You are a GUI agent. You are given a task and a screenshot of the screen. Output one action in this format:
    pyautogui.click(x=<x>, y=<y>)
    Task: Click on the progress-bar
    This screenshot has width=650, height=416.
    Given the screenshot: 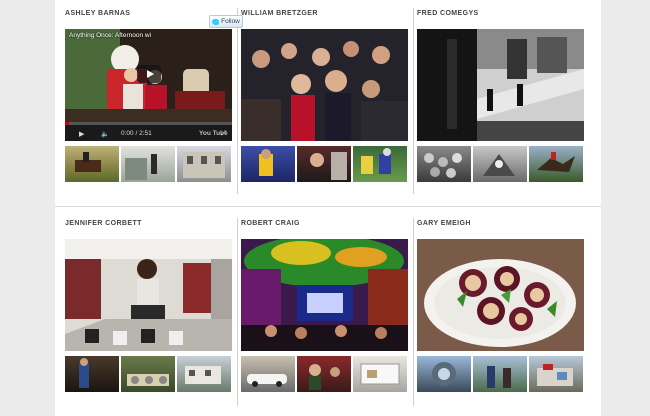 What is the action you would take?
    pyautogui.click(x=148, y=123)
    